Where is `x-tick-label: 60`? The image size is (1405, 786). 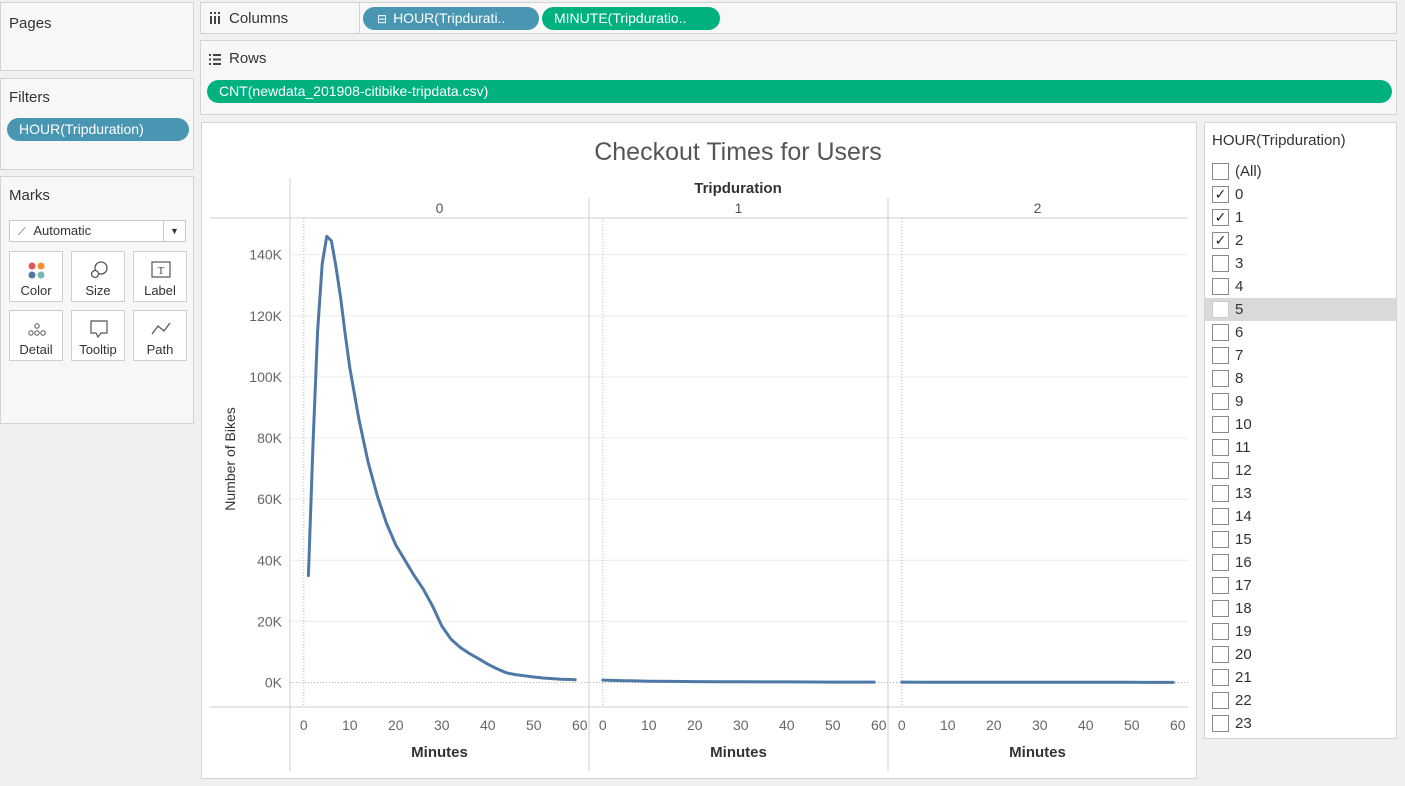 x-tick-label: 60 is located at coordinates (580, 725).